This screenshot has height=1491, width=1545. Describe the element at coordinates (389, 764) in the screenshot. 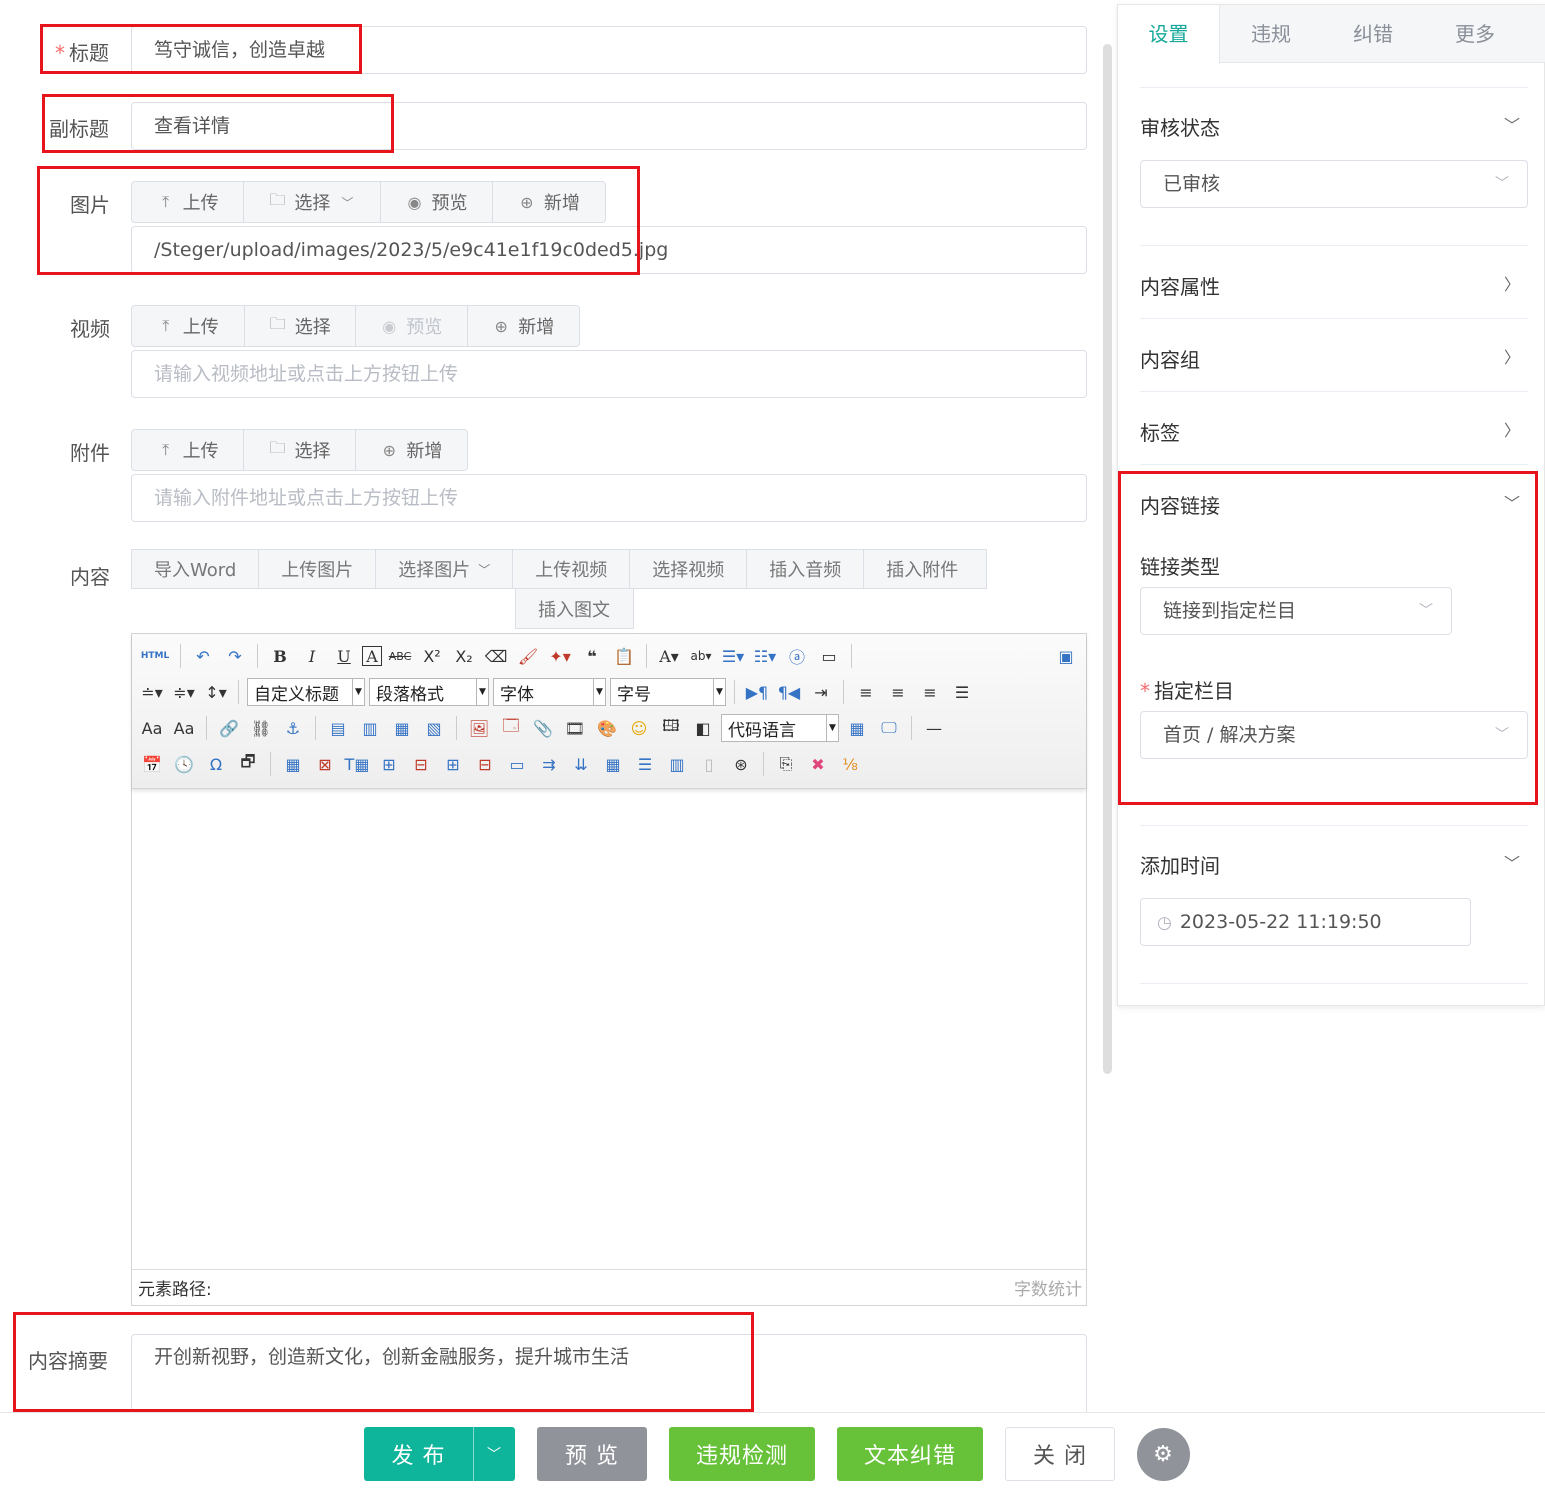

I see `insert-row-icon: ⊞` at that location.